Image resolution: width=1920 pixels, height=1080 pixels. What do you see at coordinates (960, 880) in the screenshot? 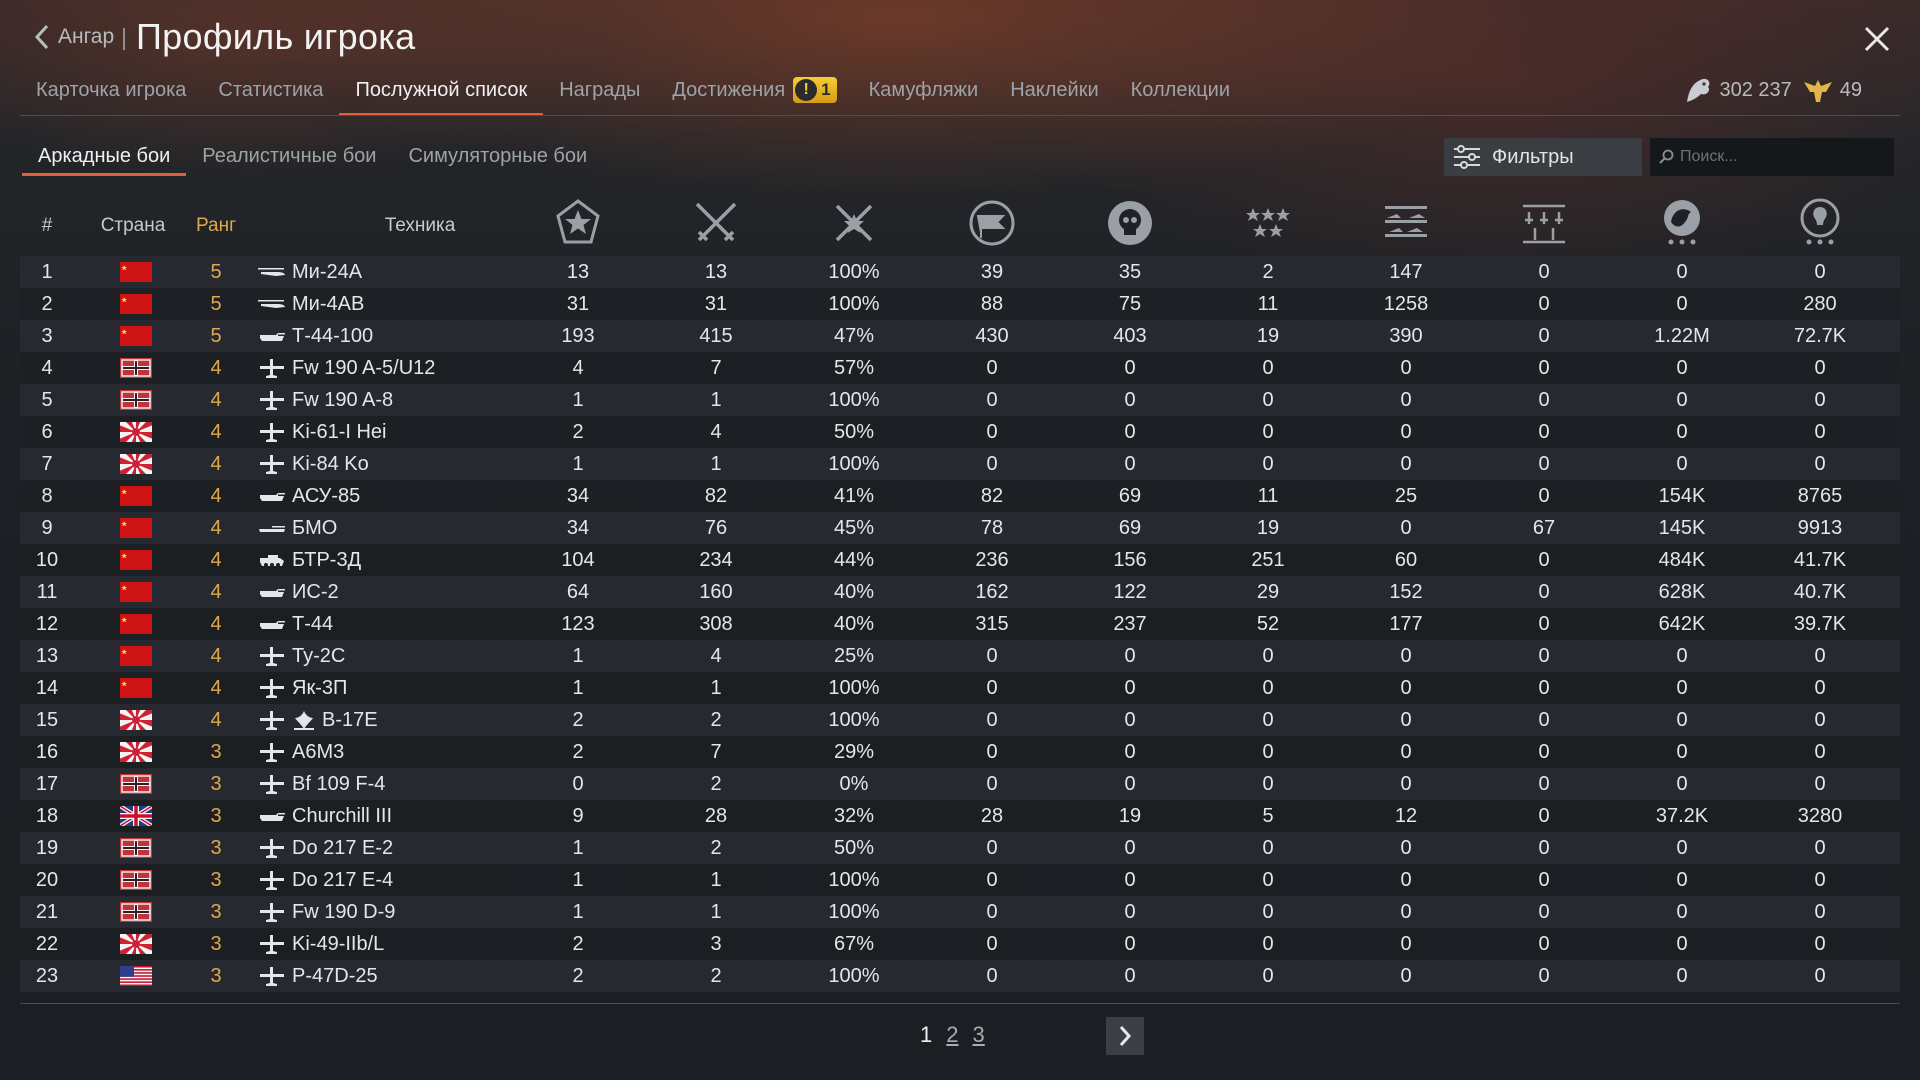
I see `table-row: 20 3 Do 217 E-4 1 1 100% 0 0 0 0 0 0 0` at bounding box center [960, 880].